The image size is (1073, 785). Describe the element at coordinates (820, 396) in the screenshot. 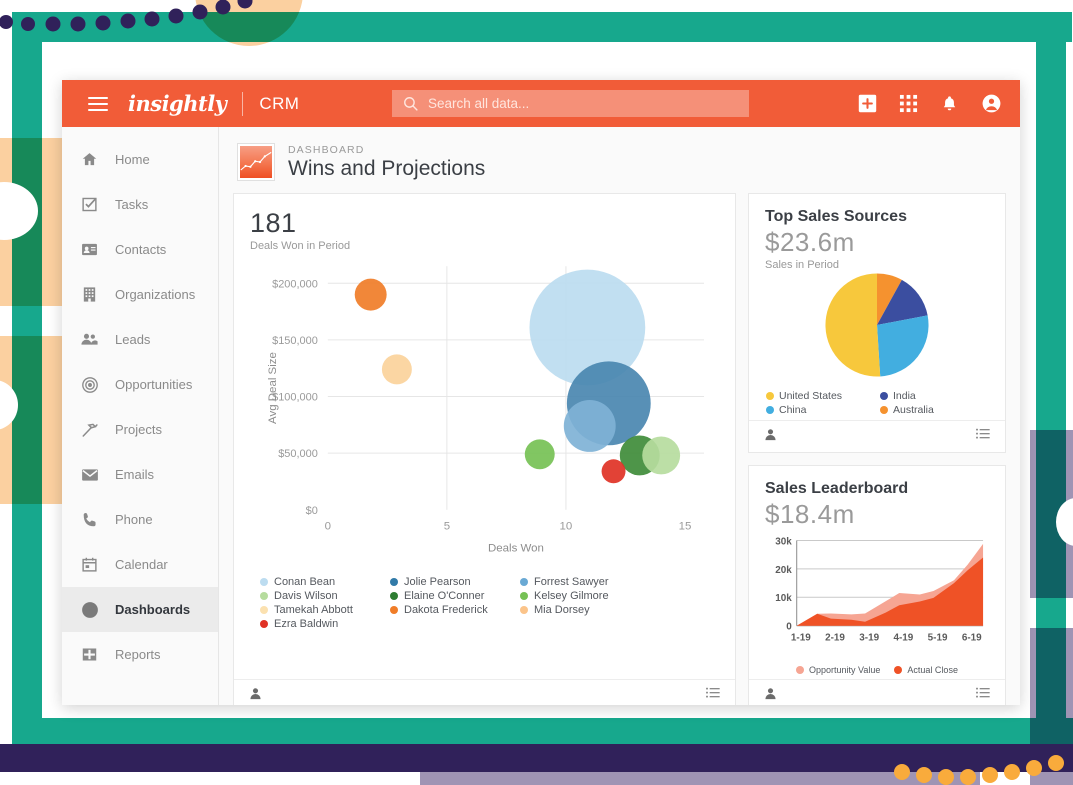

I see `legend-item: United States` at that location.